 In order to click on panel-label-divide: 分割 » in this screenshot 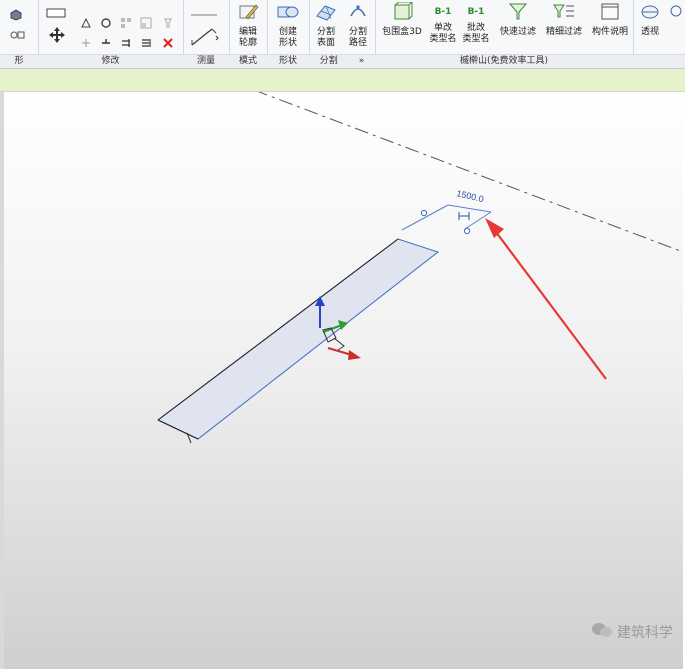, I will do `click(342, 61)`.